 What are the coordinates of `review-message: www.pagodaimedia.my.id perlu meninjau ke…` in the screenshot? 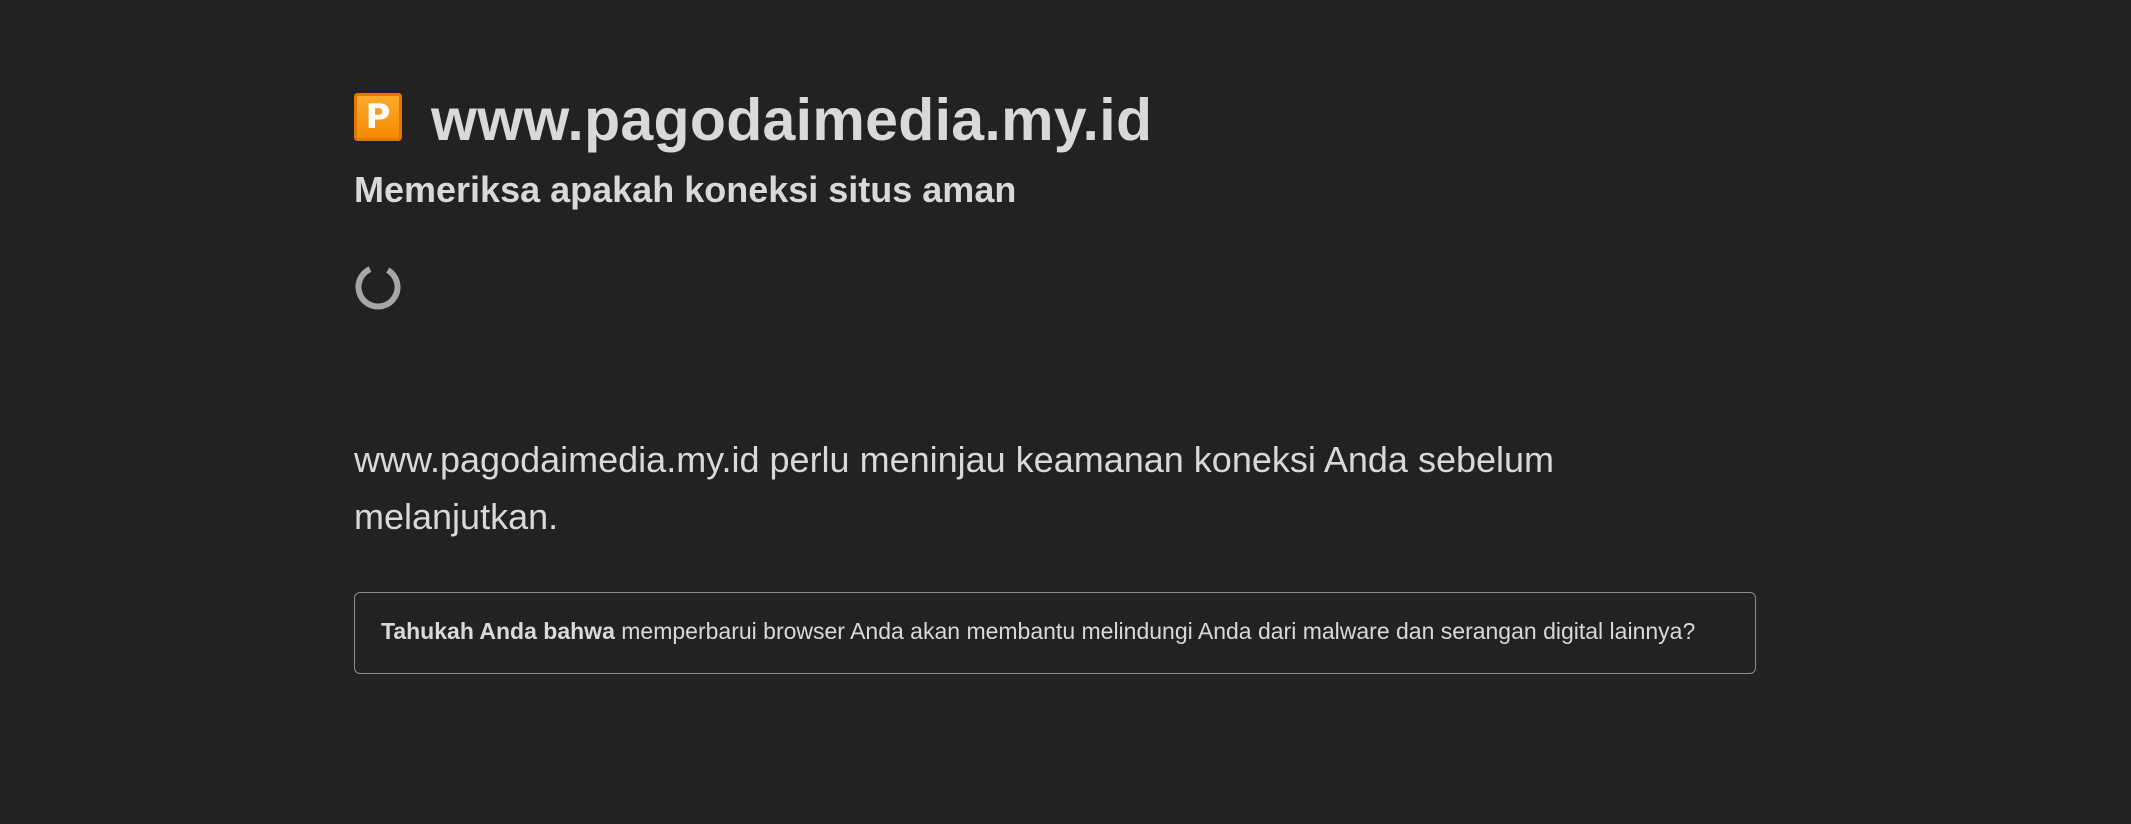 It's located at (1004, 488).